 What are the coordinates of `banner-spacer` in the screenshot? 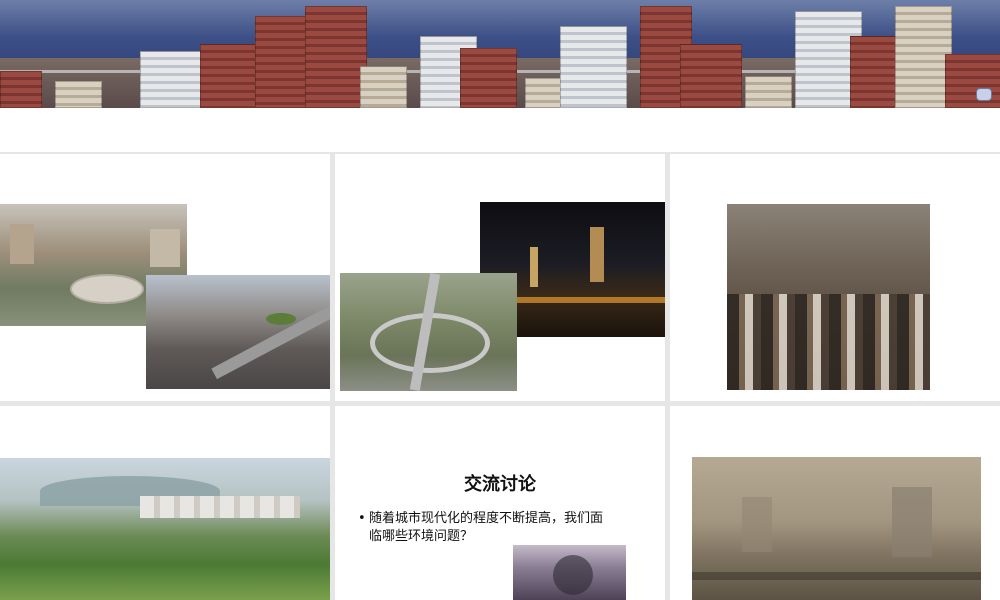 It's located at (500, 130).